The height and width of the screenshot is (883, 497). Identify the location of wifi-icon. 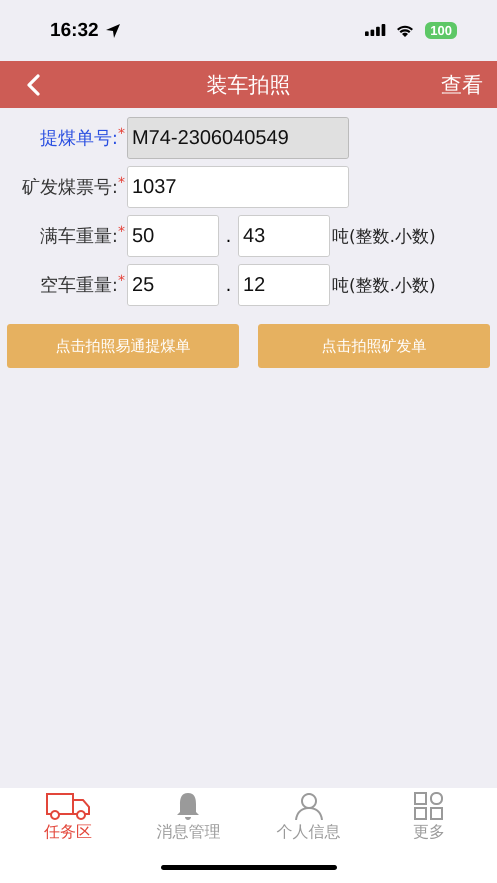
(405, 31).